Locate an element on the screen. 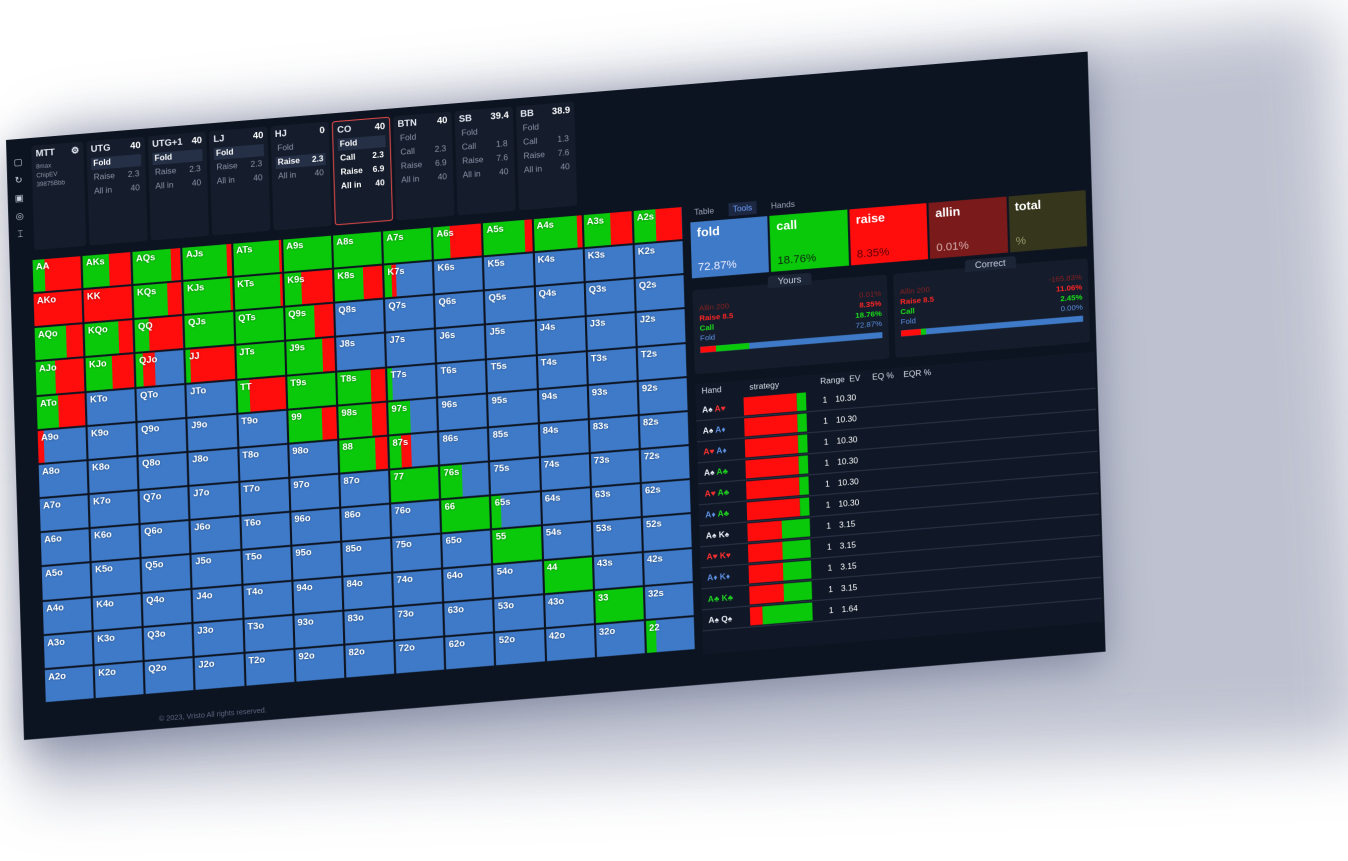  hand-cell: 93o is located at coordinates (319, 629).